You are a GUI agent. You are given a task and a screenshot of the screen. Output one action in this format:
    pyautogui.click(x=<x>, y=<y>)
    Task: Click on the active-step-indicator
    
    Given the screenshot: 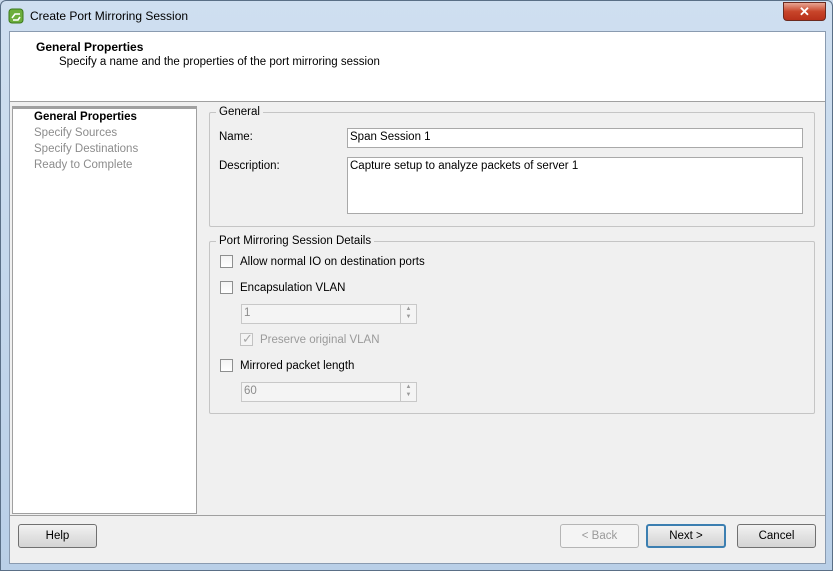 What is the action you would take?
    pyautogui.click(x=104, y=108)
    